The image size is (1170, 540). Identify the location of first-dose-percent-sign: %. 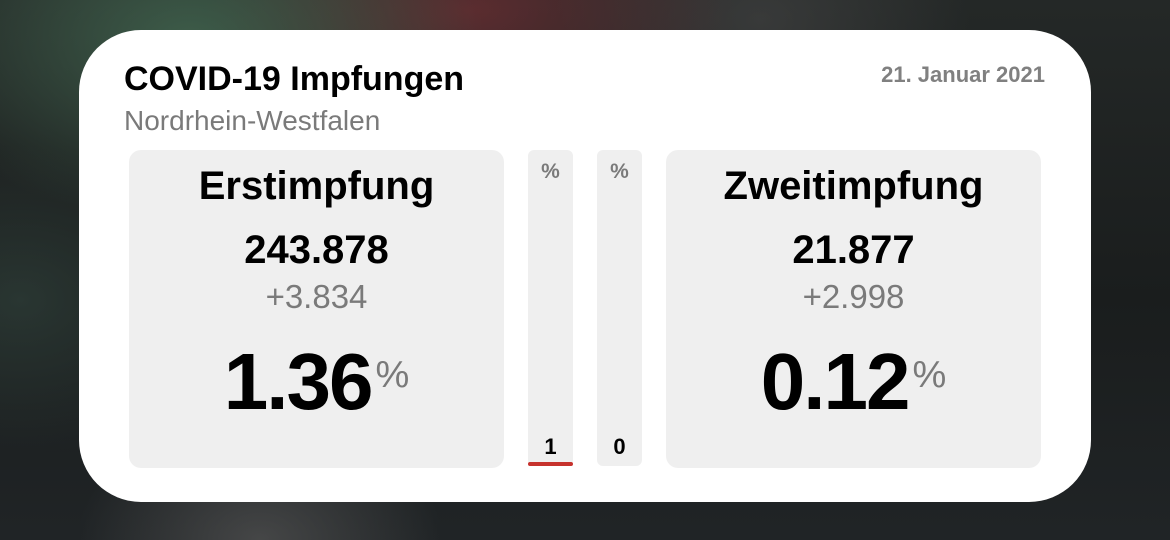
(392, 375).